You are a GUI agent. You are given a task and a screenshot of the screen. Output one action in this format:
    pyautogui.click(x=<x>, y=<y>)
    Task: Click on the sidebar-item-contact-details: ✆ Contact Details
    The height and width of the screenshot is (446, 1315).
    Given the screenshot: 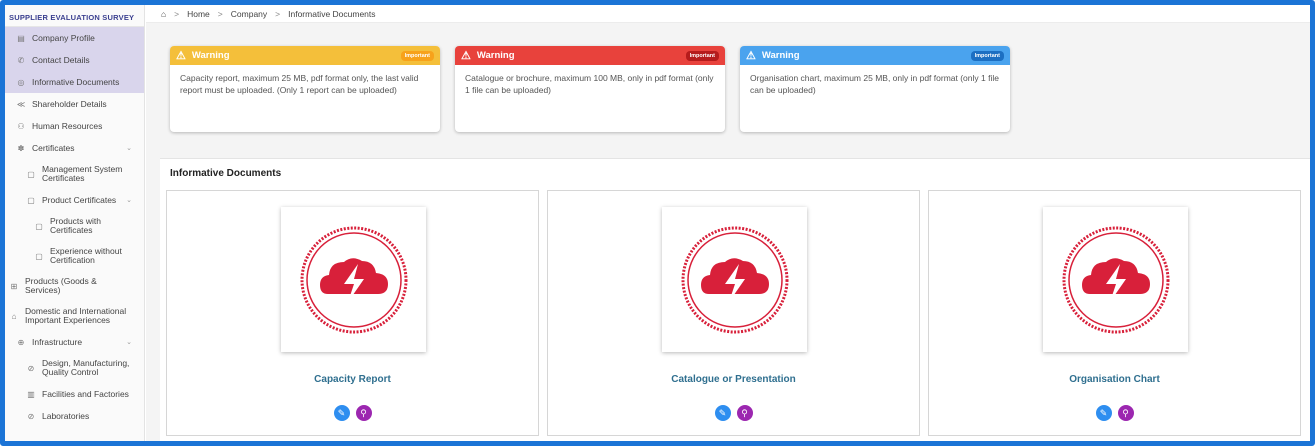 What is the action you would take?
    pyautogui.click(x=74, y=60)
    